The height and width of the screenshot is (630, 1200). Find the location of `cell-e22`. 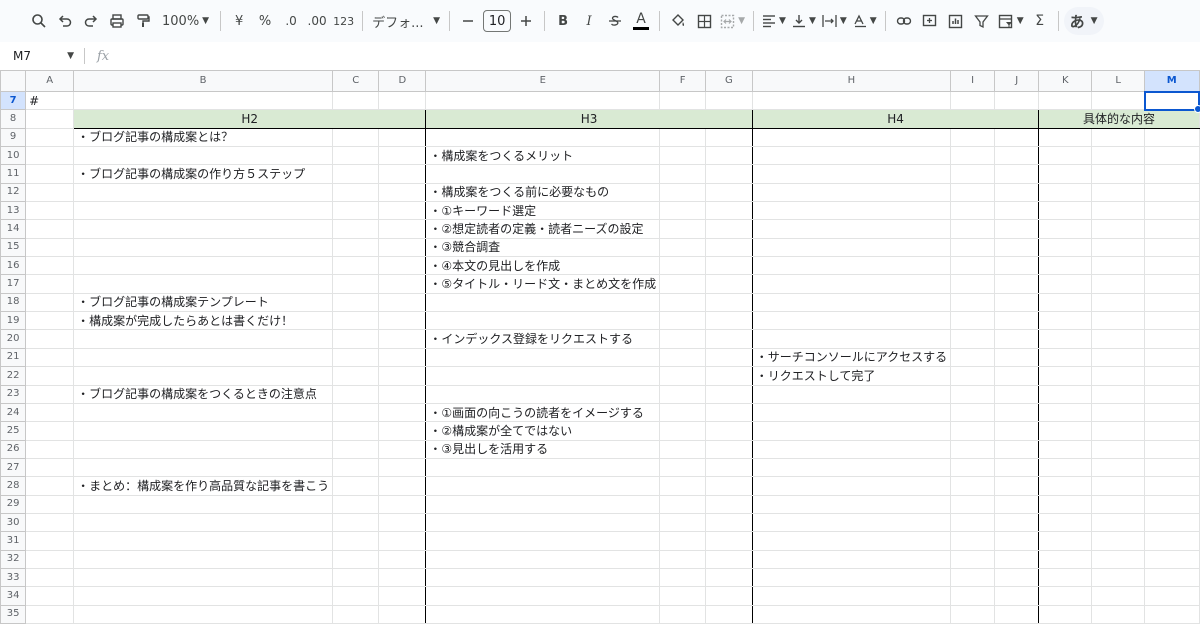

cell-e22 is located at coordinates (543, 376).